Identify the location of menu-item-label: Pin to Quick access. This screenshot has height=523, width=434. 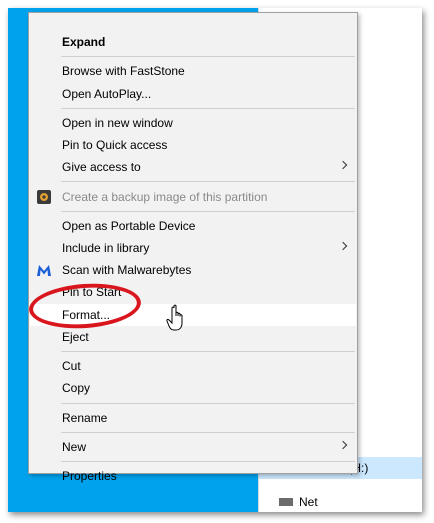
(115, 145).